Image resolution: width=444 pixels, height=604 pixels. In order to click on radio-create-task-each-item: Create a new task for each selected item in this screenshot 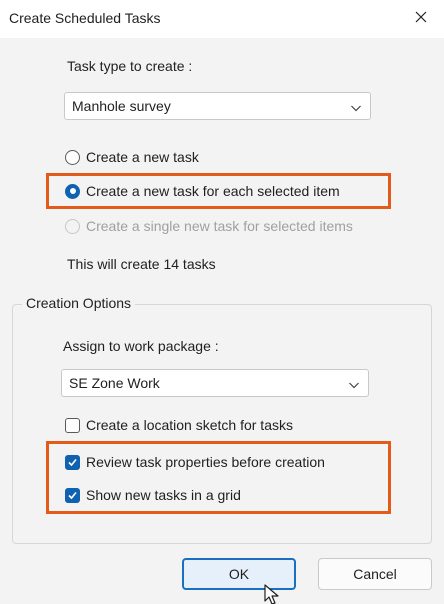, I will do `click(202, 191)`.